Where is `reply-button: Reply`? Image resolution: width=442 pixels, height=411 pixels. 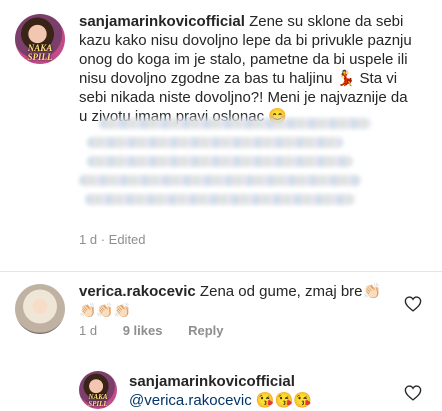 reply-button: Reply is located at coordinates (205, 330).